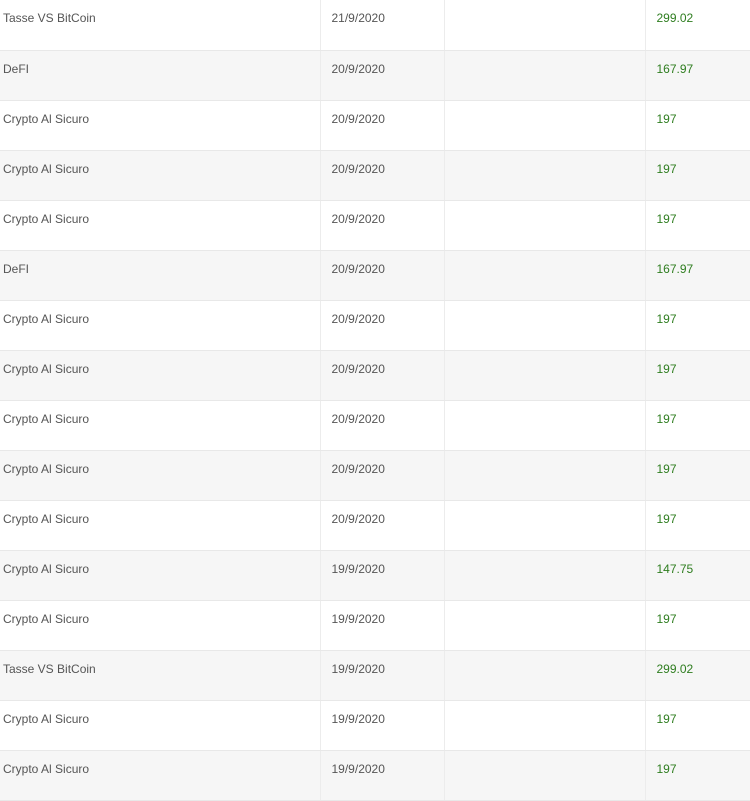 The width and height of the screenshot is (750, 801). I want to click on amount-cell: 147.75, so click(697, 575).